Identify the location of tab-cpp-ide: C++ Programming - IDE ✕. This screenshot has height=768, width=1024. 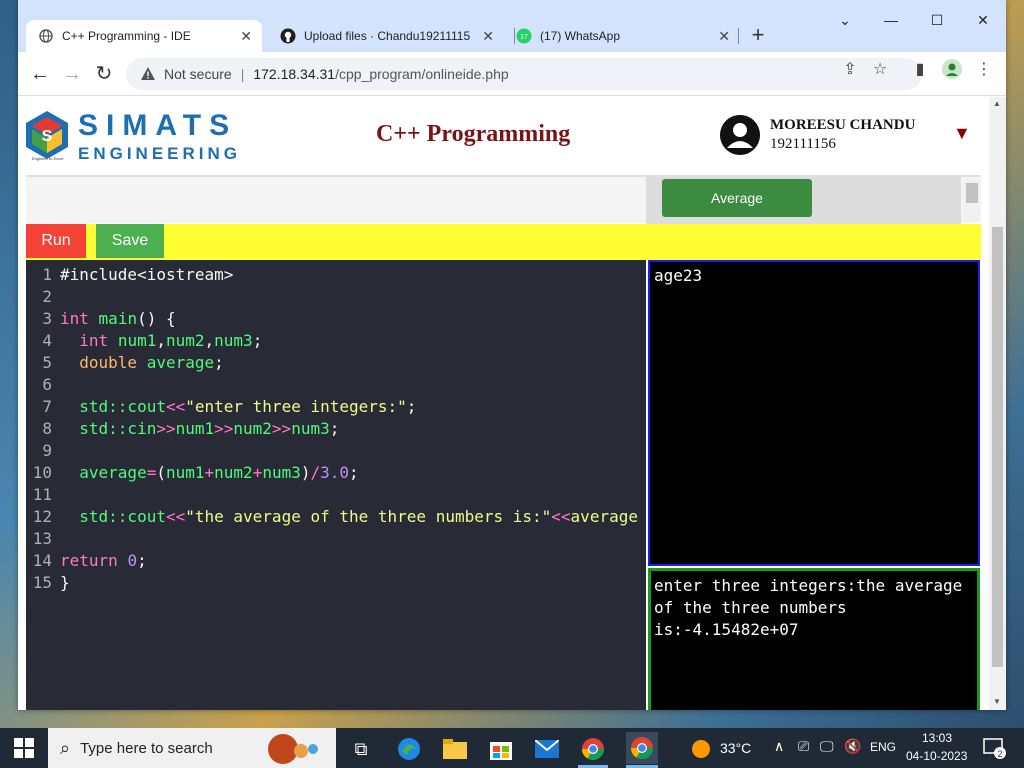
(144, 36).